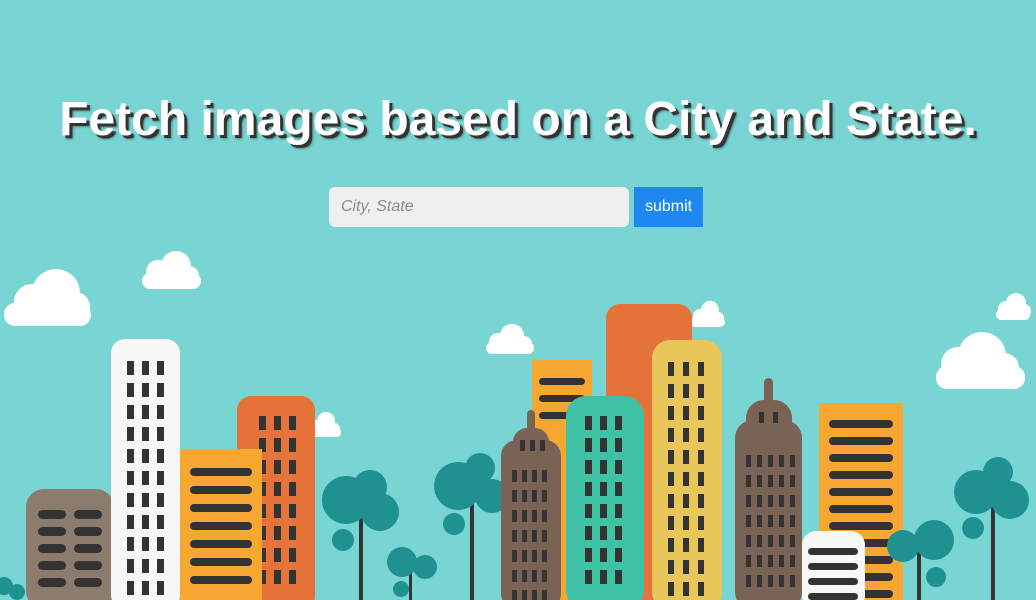 Image resolution: width=1036 pixels, height=600 pixels. What do you see at coordinates (221, 524) in the screenshot?
I see `building-yellow-left` at bounding box center [221, 524].